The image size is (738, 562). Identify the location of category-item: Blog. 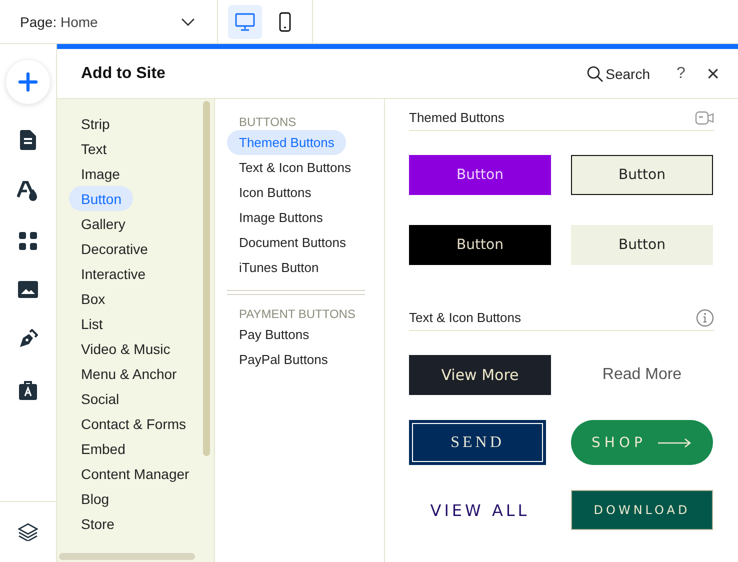
(95, 498).